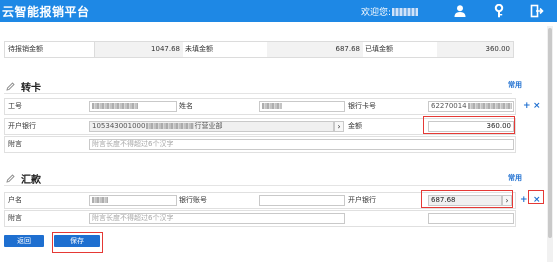 Image resolution: width=557 pixels, height=265 pixels. Describe the element at coordinates (302, 106) in the screenshot. I see `name-input` at that location.